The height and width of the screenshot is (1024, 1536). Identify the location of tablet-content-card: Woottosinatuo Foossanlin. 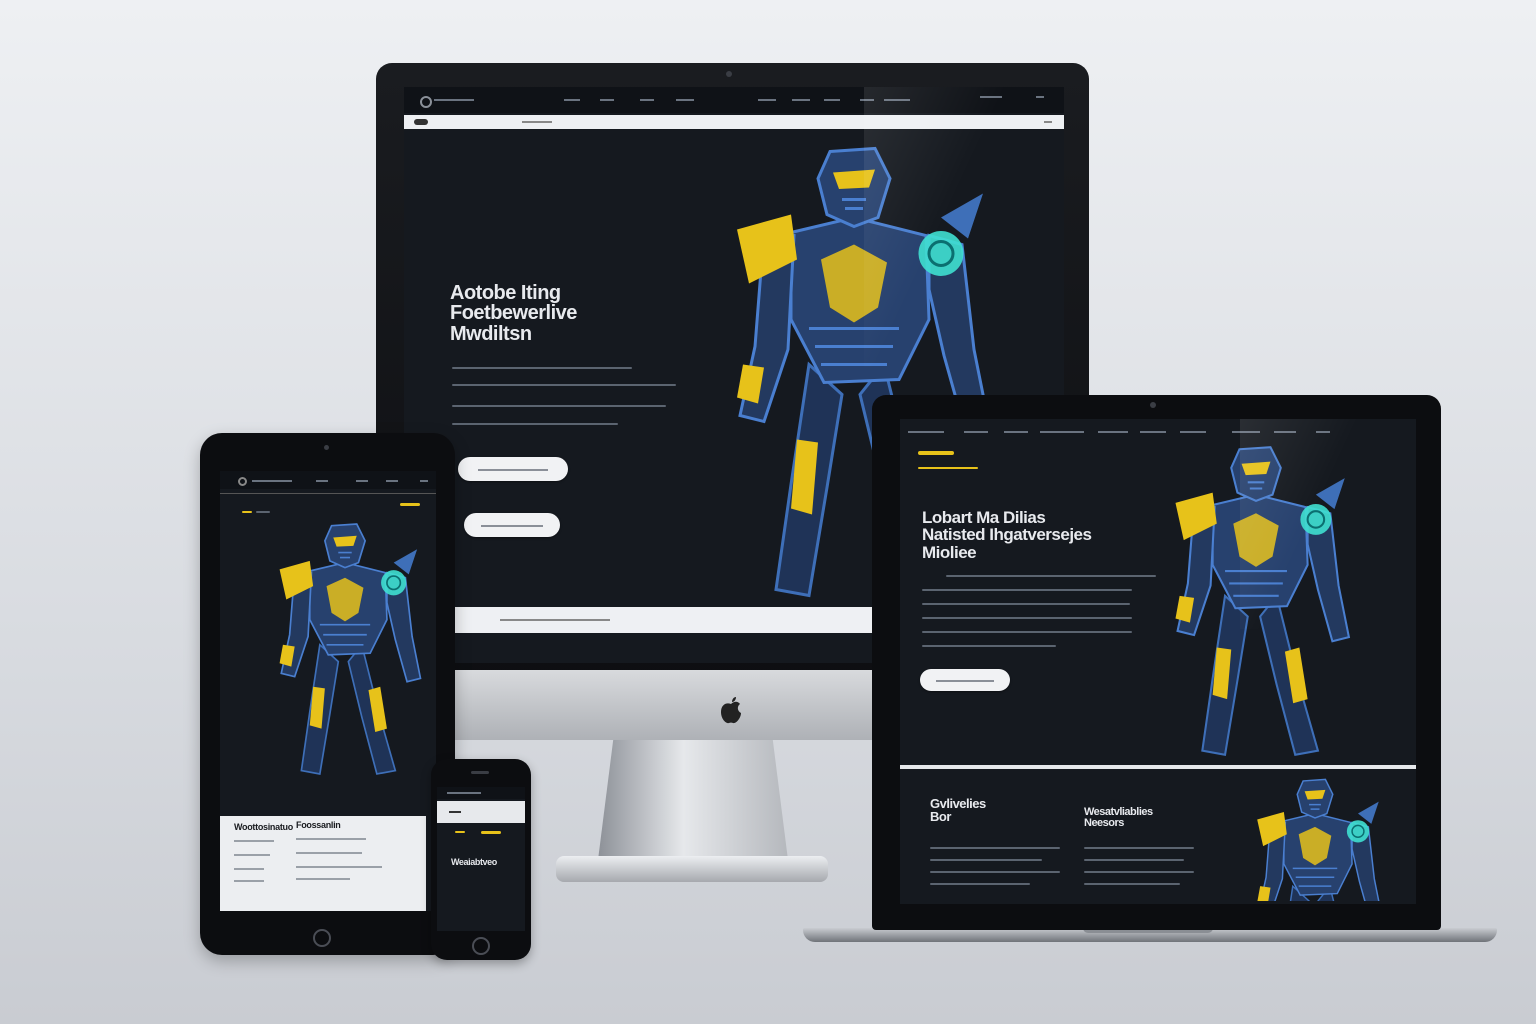
(323, 863).